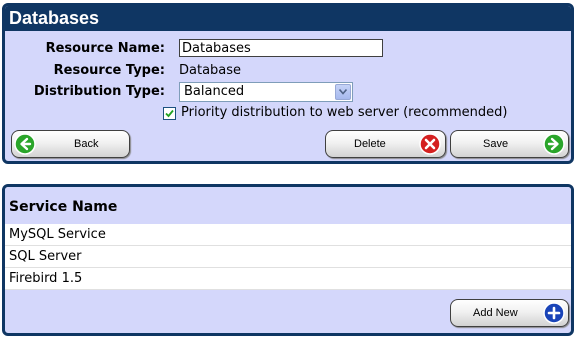  What do you see at coordinates (105, 48) in the screenshot?
I see `resource-name-label: Resource Name:` at bounding box center [105, 48].